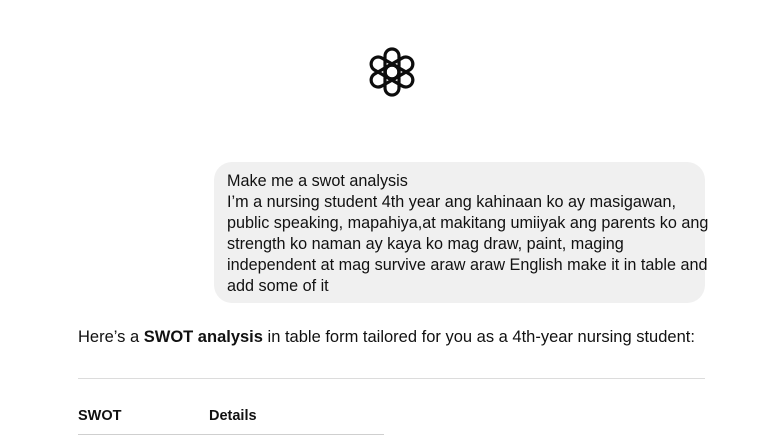 The image size is (784, 441). What do you see at coordinates (392, 72) in the screenshot?
I see `openai-logo-icon` at bounding box center [392, 72].